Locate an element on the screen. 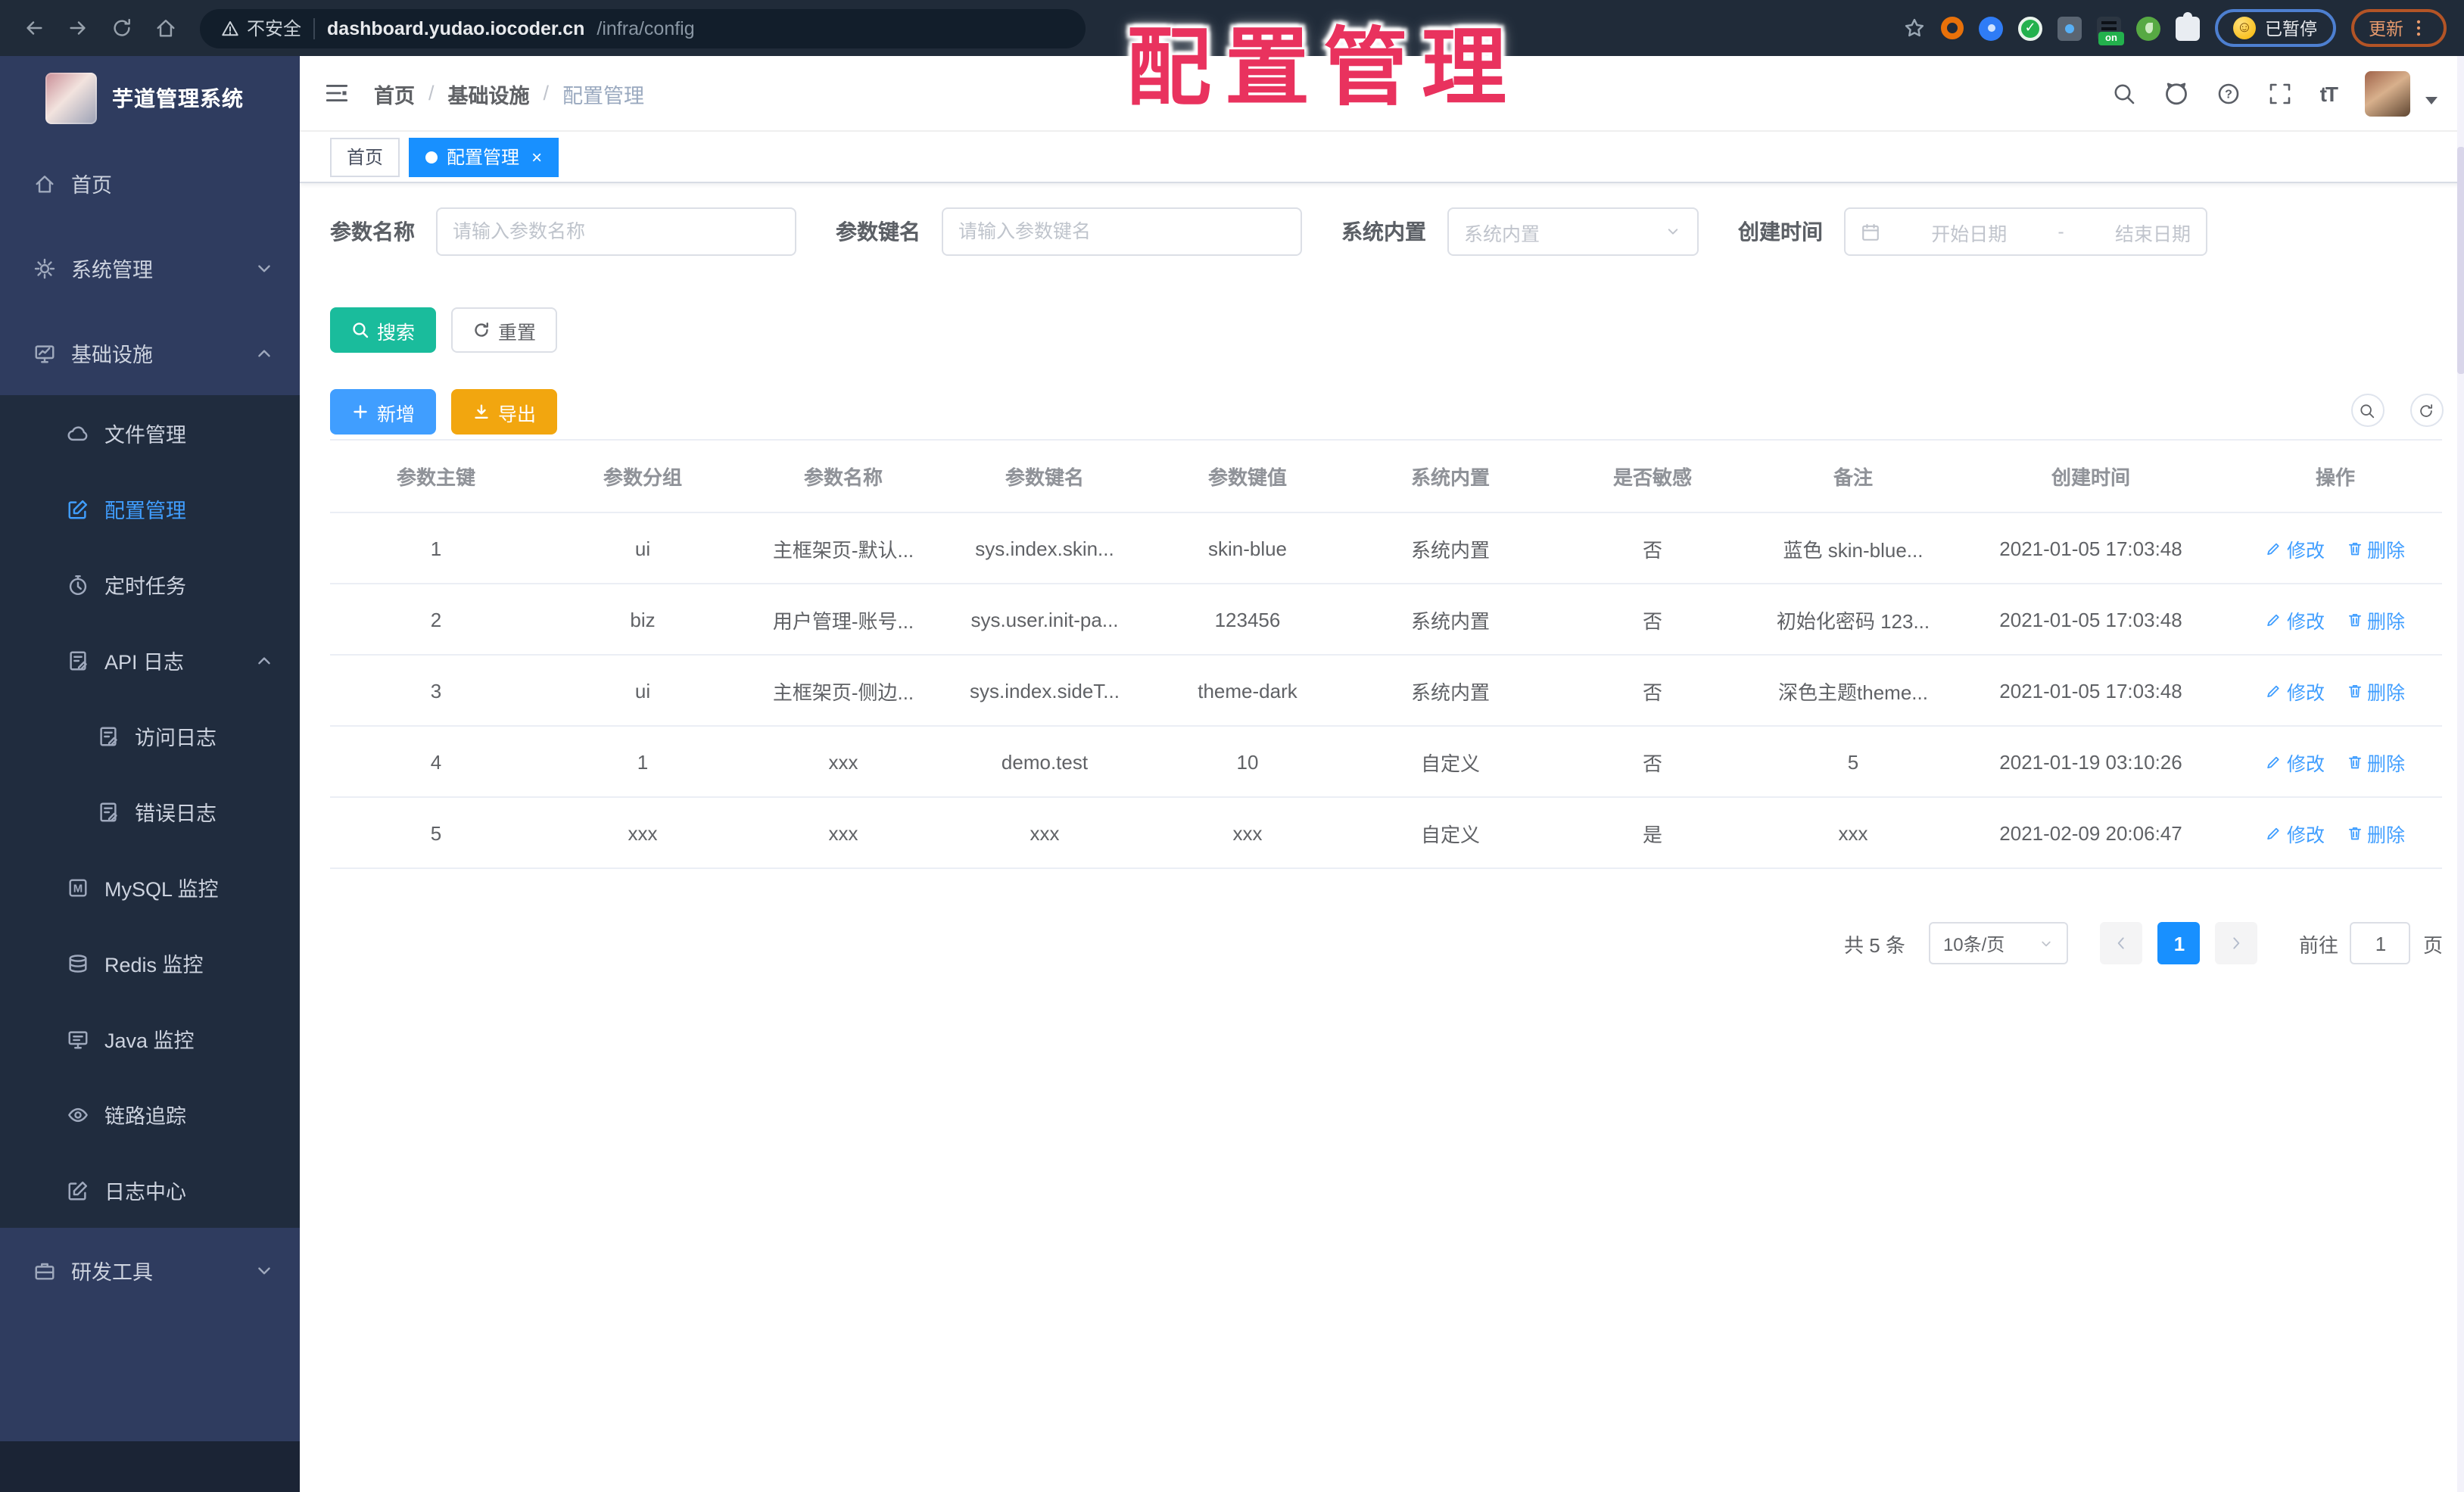  sidebar-item-mysql: M MySQL 监控 is located at coordinates (150, 887).